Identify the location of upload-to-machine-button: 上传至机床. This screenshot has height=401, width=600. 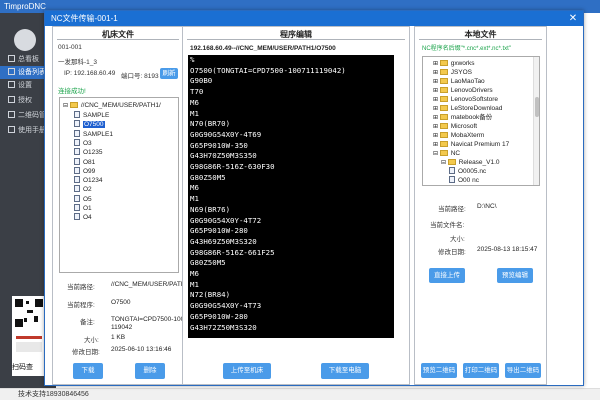
(247, 371).